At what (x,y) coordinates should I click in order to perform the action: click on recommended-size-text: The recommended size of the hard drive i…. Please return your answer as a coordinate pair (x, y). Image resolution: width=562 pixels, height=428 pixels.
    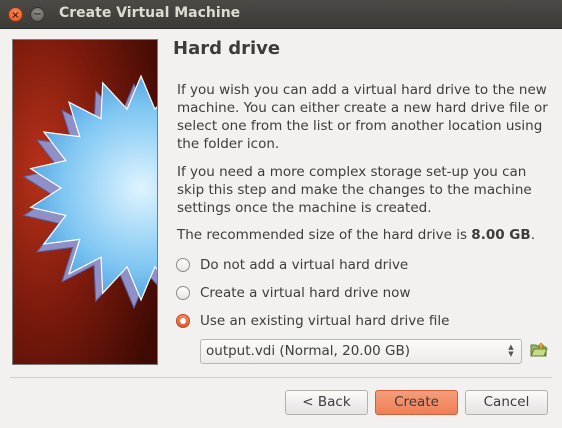
    Looking at the image, I should click on (356, 235).